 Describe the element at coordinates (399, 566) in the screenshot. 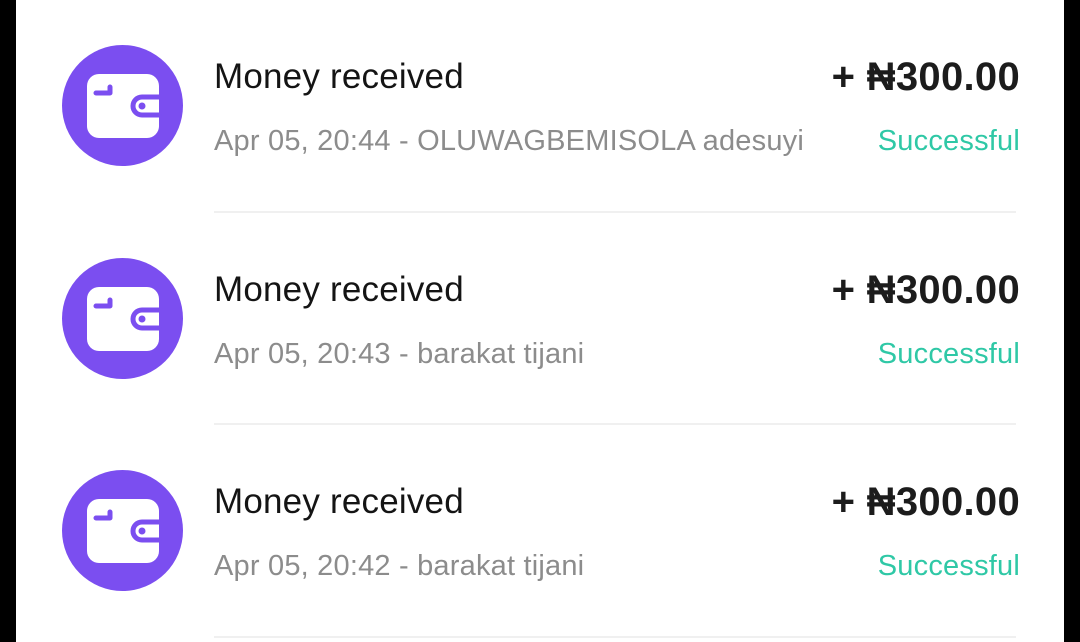

I see `transaction-meta: Apr 05, 20:42 - barakat tijani` at that location.